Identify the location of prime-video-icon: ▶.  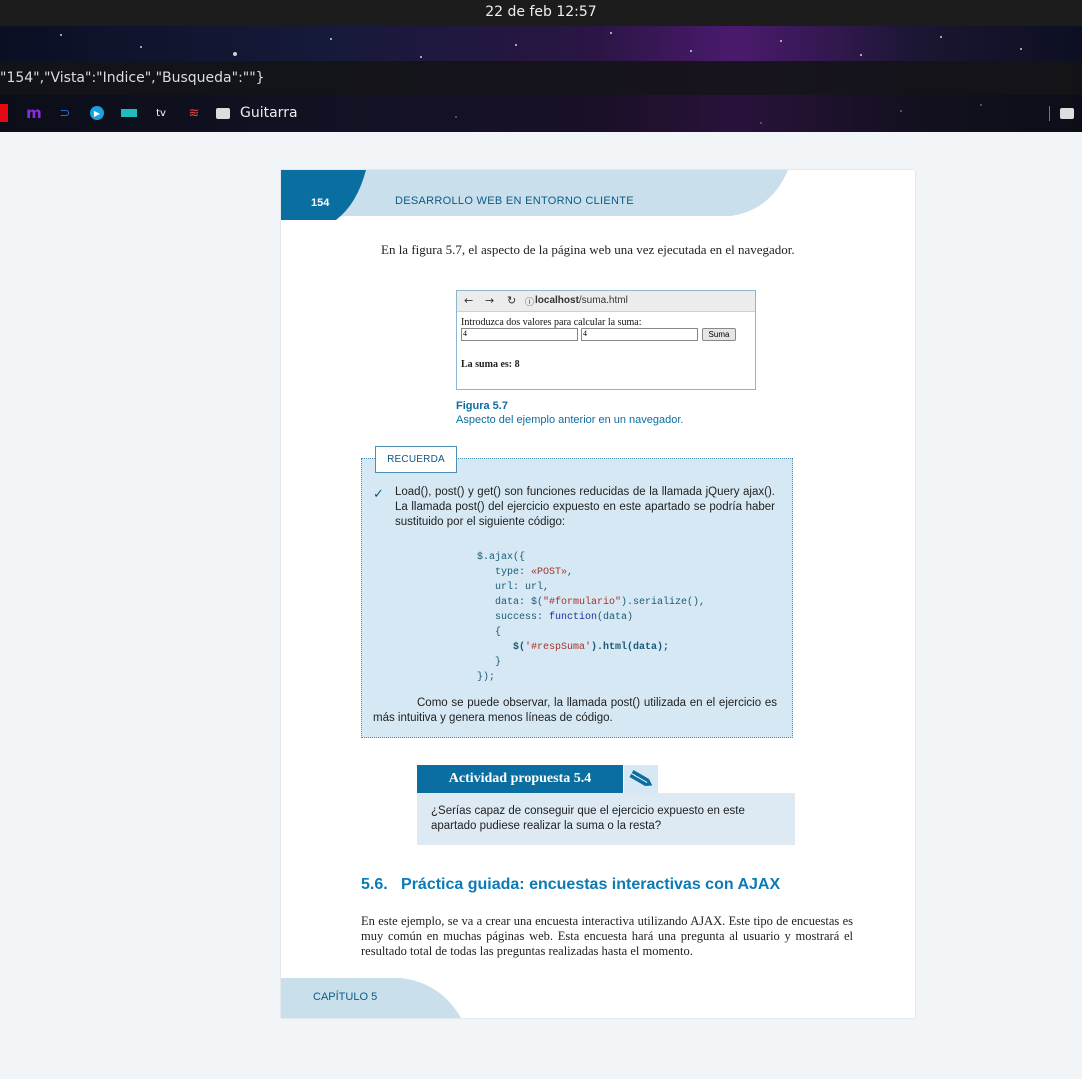
(97, 113).